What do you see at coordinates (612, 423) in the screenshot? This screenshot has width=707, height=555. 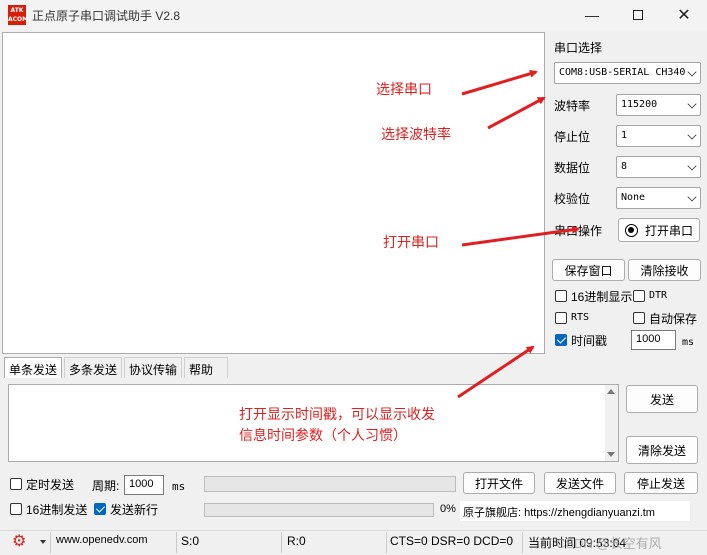 I see `send-scrollbar` at bounding box center [612, 423].